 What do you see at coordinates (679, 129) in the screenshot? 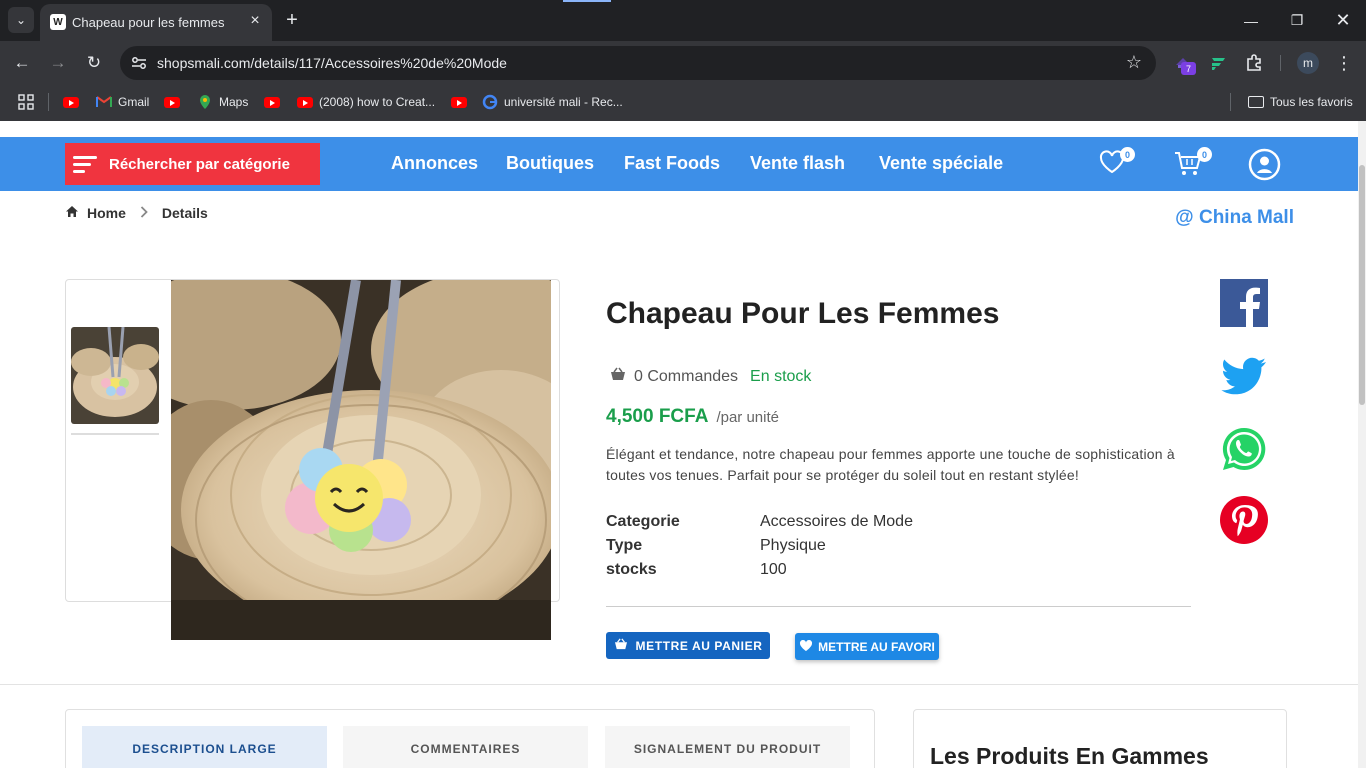
I see `header-top-strip` at bounding box center [679, 129].